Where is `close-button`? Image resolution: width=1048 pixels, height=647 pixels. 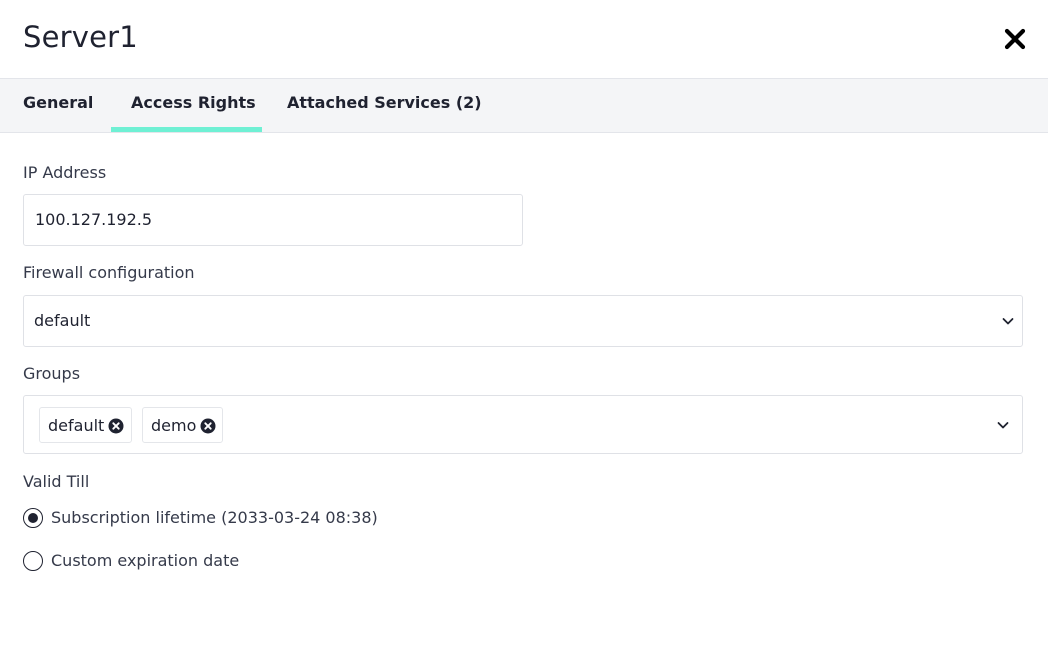
close-button is located at coordinates (1015, 39).